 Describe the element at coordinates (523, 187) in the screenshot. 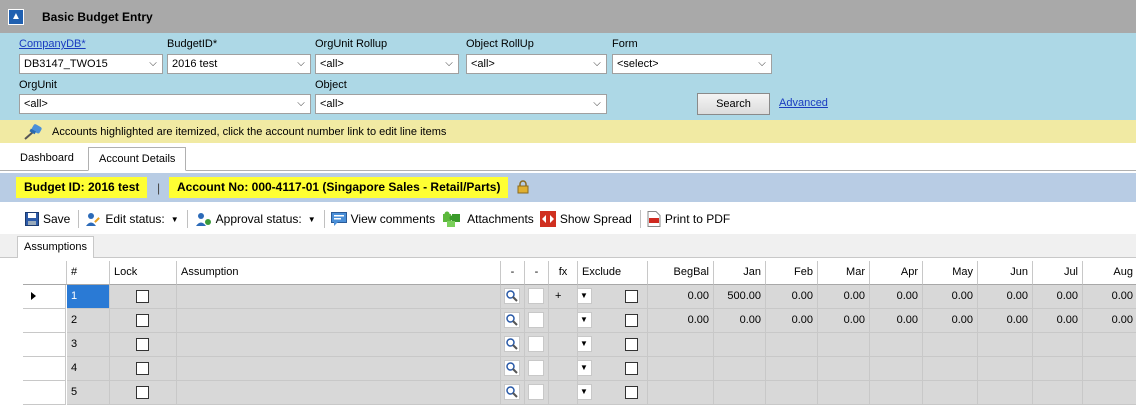

I see `lock-icon` at that location.